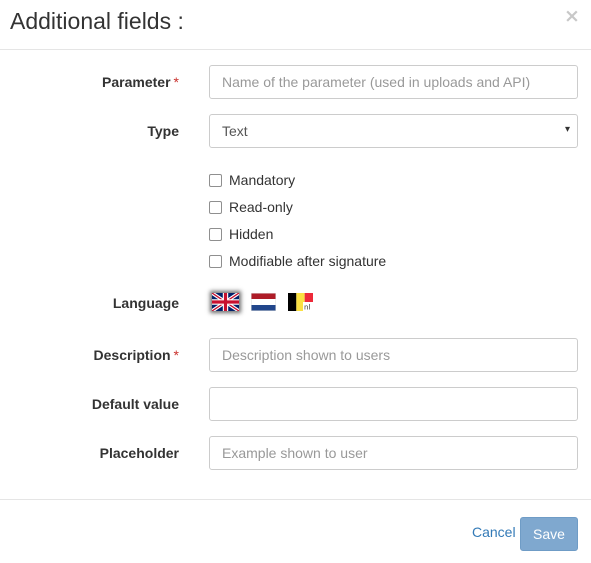 The width and height of the screenshot is (591, 563). I want to click on cancel-button: Cancel, so click(494, 532).